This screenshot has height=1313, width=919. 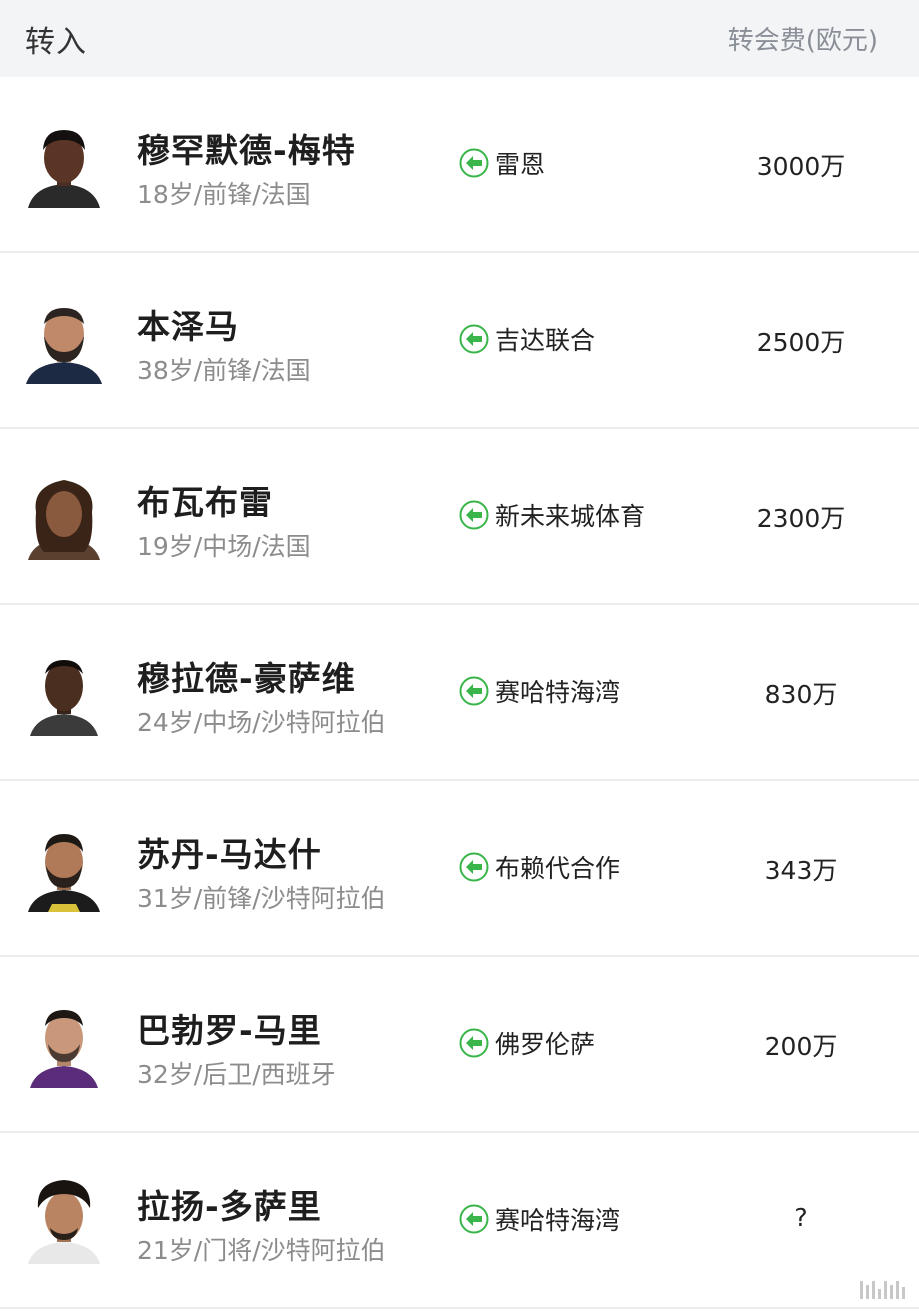 I want to click on player-meta: 38岁/前锋/法国, so click(x=224, y=370).